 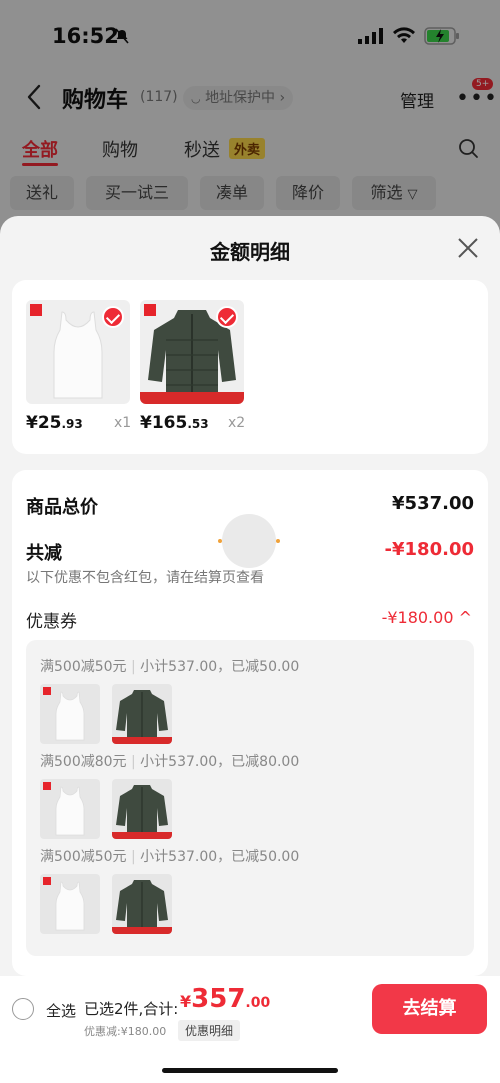 What do you see at coordinates (192, 352) in the screenshot?
I see `product-image-down-jacket` at bounding box center [192, 352].